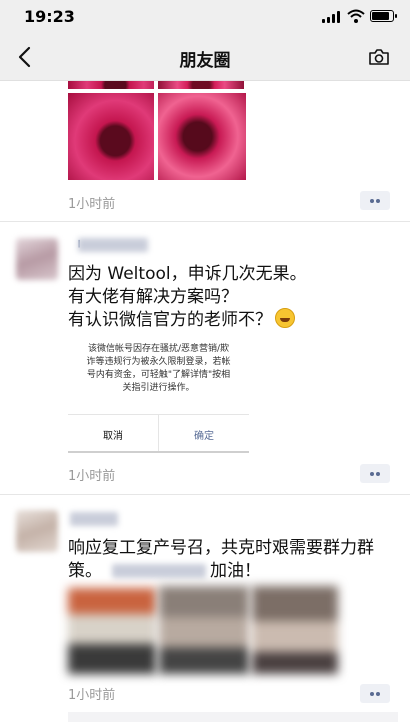  I want to click on grin-sweat-emoji-icon, so click(285, 318).